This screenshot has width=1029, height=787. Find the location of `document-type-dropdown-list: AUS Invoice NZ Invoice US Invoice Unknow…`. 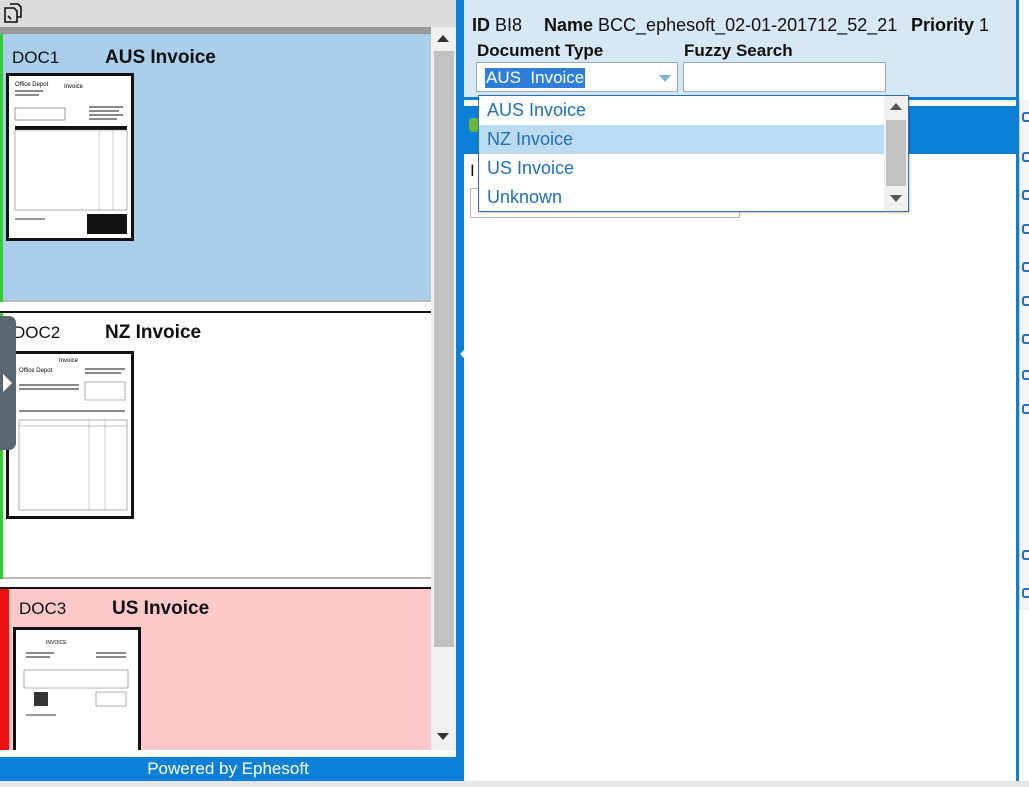

document-type-dropdown-list: AUS Invoice NZ Invoice US Invoice Unknow… is located at coordinates (693, 153).